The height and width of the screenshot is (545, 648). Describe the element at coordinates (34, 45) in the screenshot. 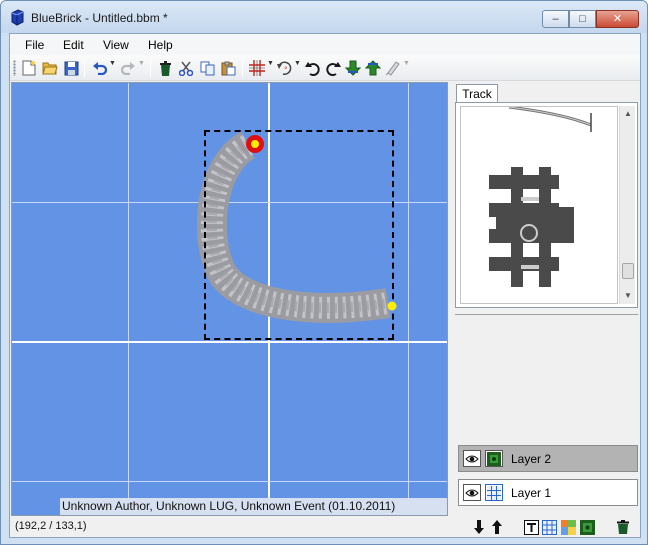

I see `menu-file: File` at that location.